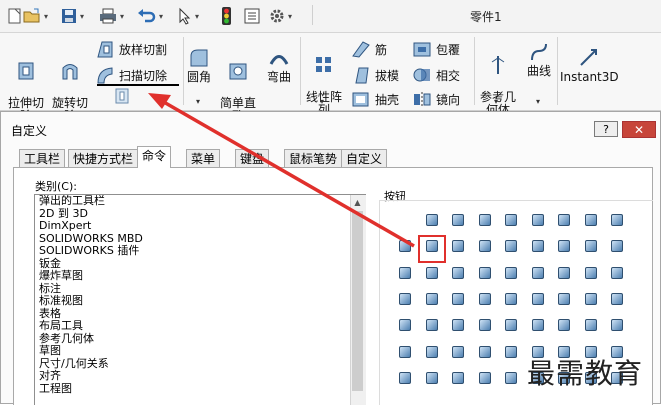  Describe the element at coordinates (111, 16) in the screenshot. I see `print-button: ▾` at that location.